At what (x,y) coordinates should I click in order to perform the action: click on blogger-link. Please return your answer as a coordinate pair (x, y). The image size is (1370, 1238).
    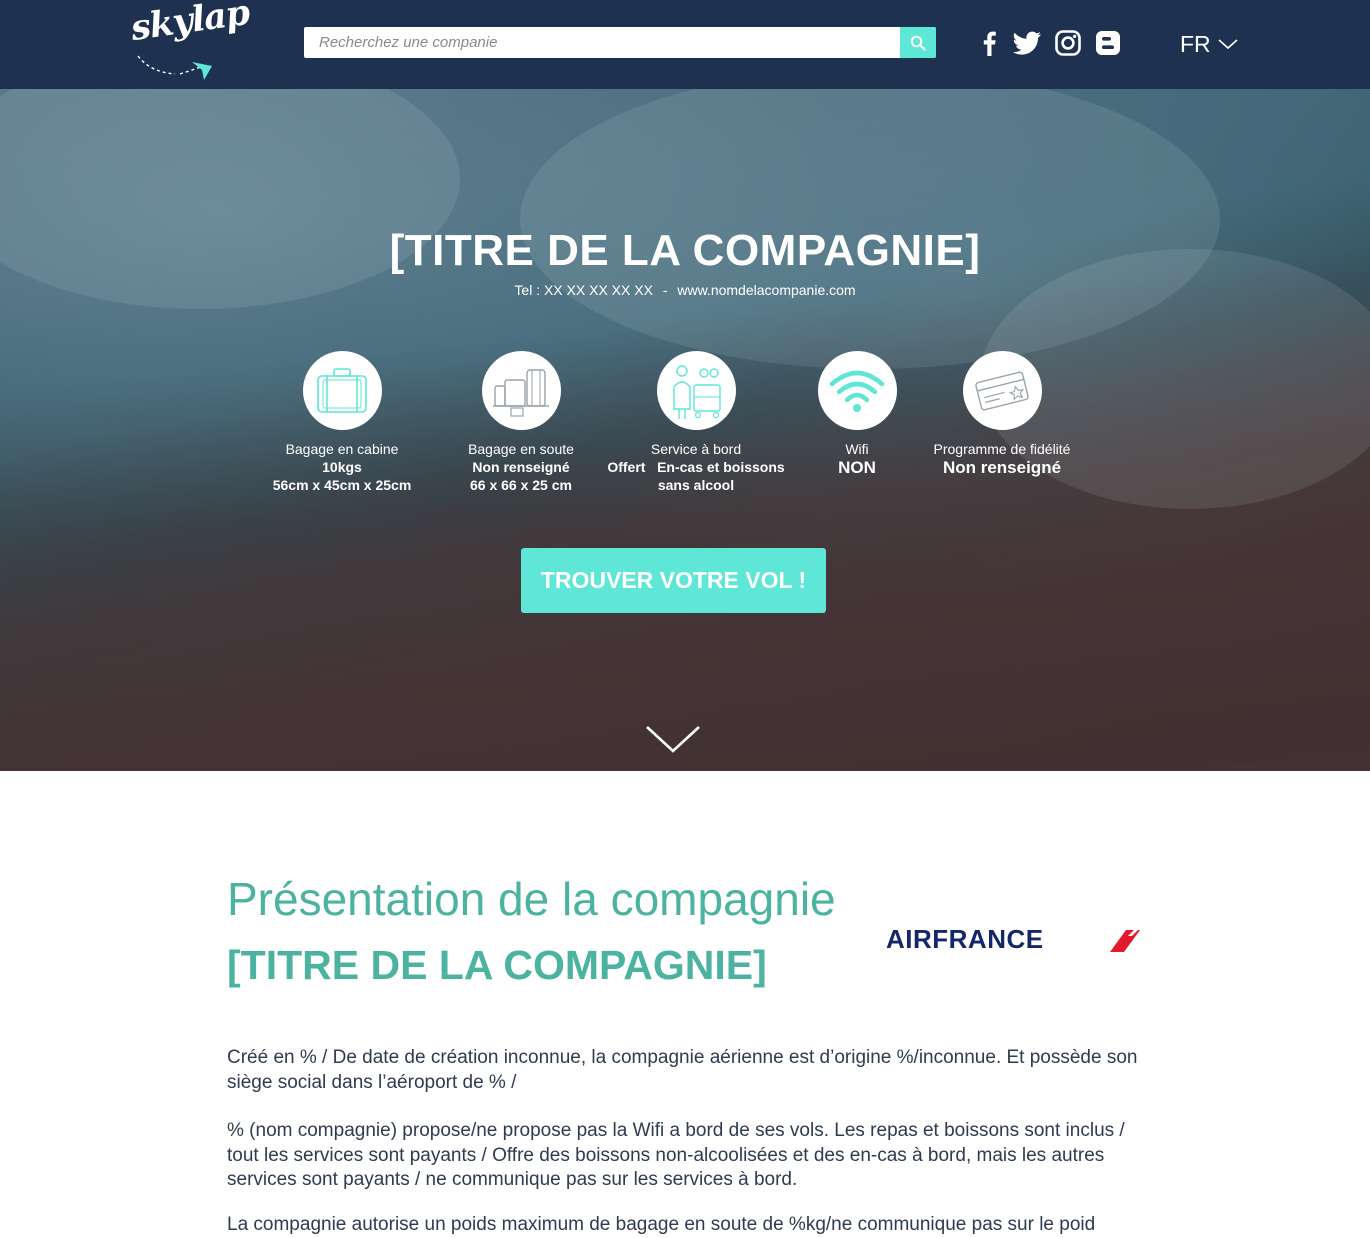
    Looking at the image, I should click on (1108, 43).